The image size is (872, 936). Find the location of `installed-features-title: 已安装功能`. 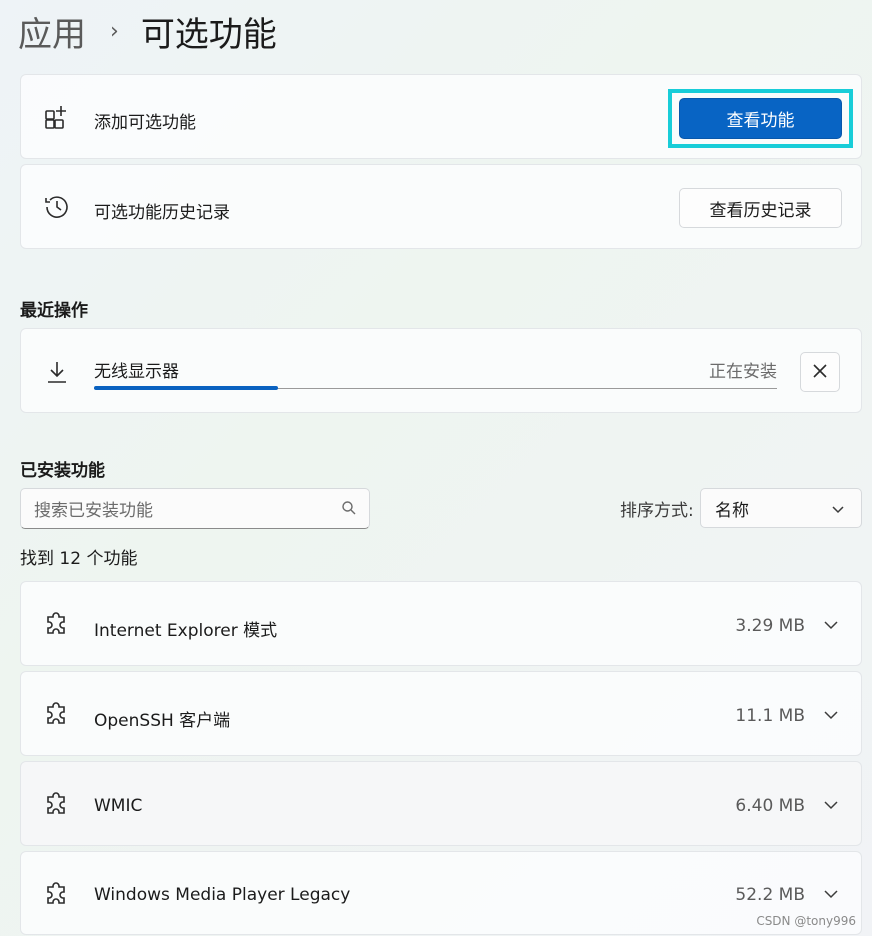

installed-features-title: 已安装功能 is located at coordinates (62, 471).